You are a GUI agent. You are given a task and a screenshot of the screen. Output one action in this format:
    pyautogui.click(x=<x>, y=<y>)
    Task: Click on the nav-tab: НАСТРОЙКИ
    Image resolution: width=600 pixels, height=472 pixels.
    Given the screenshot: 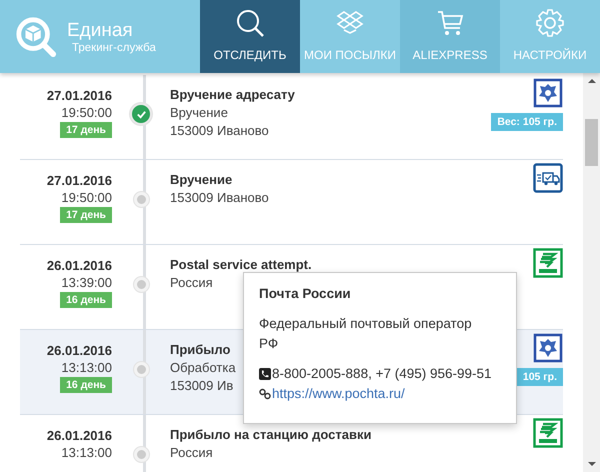 What is the action you would take?
    pyautogui.click(x=550, y=36)
    